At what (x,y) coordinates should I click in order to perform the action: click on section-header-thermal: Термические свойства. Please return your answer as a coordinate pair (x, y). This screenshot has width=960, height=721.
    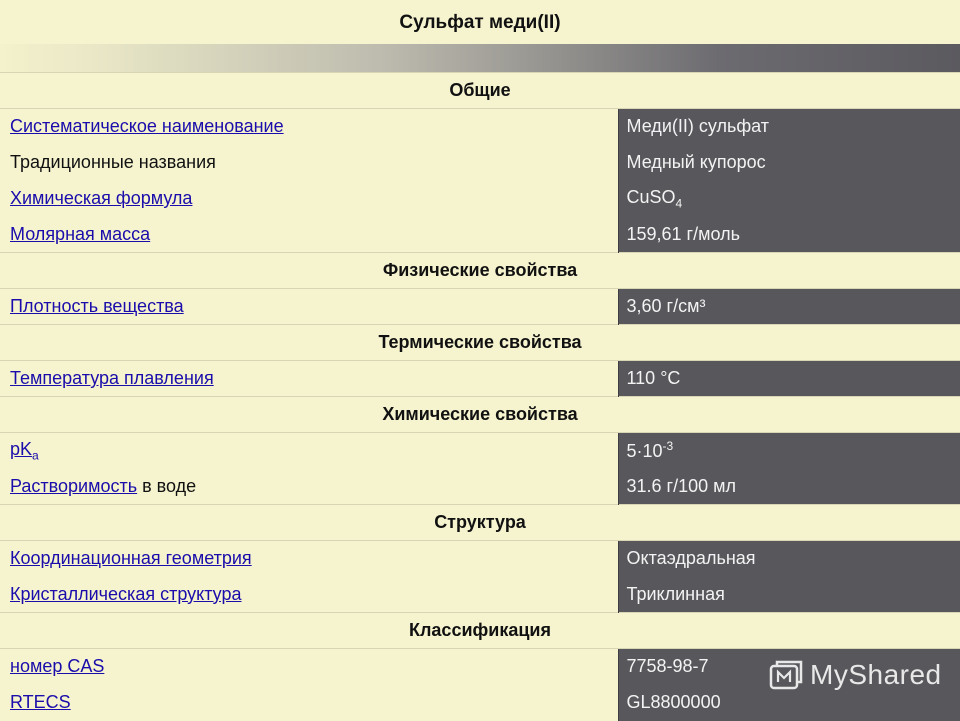
    Looking at the image, I should click on (480, 342).